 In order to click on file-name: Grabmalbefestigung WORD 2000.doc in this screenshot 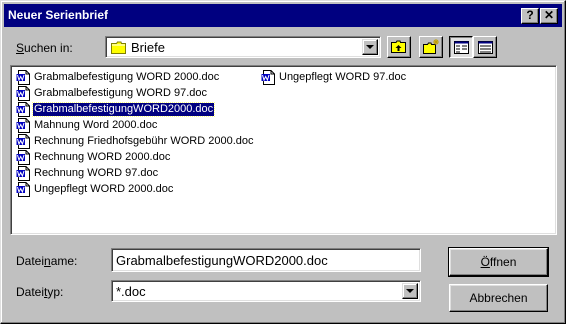, I will do `click(127, 77)`.